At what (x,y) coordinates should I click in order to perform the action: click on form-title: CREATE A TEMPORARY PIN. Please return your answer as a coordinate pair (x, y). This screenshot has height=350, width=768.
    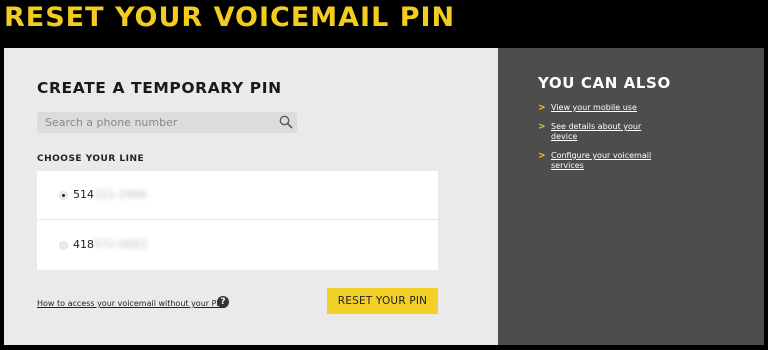
    Looking at the image, I should click on (159, 88).